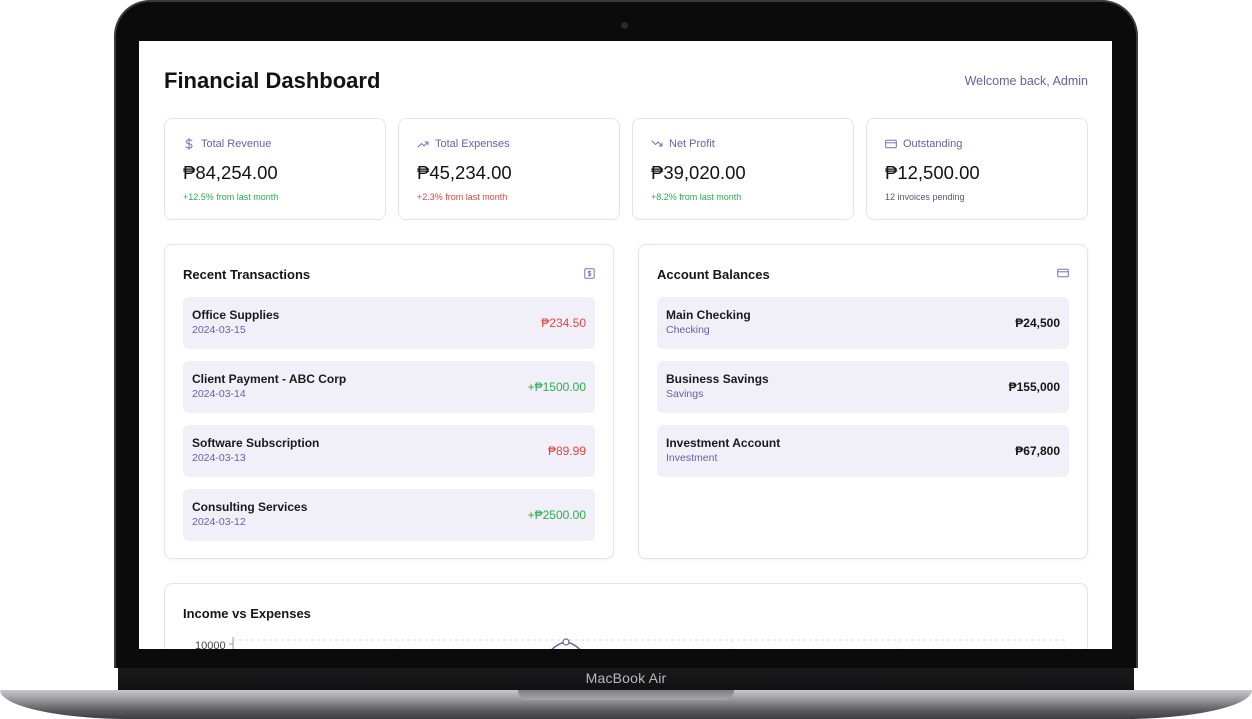  Describe the element at coordinates (566, 451) in the screenshot. I see `transaction-amount: ₱89.99` at that location.